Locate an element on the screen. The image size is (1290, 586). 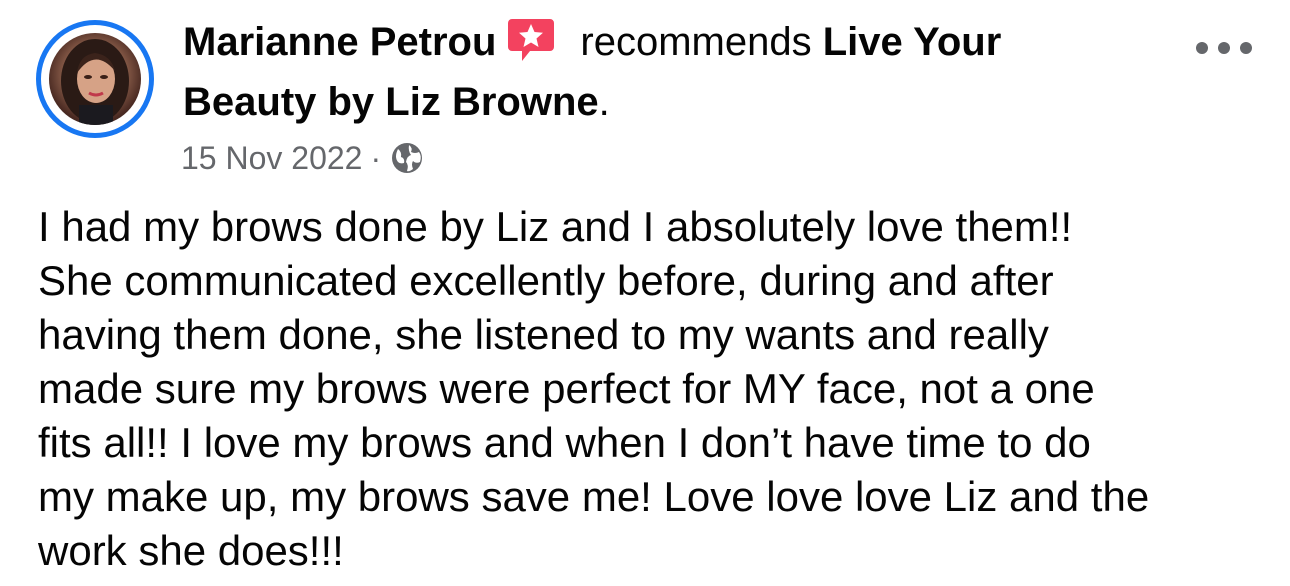
globe-icon is located at coordinates (407, 158).